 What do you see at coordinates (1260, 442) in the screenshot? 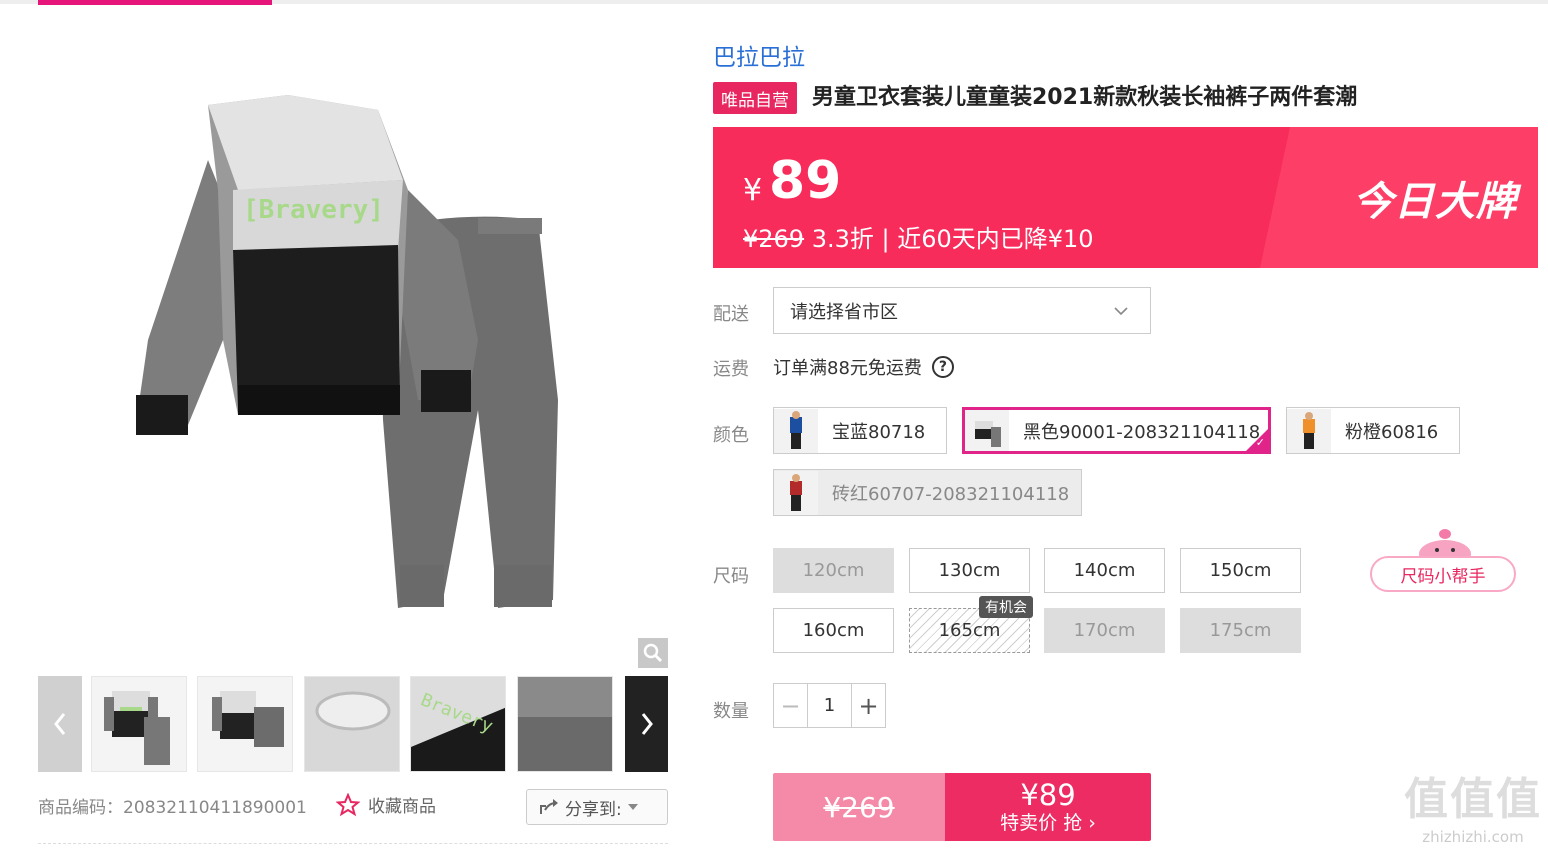
I see `check-icon: ✓` at bounding box center [1260, 442].